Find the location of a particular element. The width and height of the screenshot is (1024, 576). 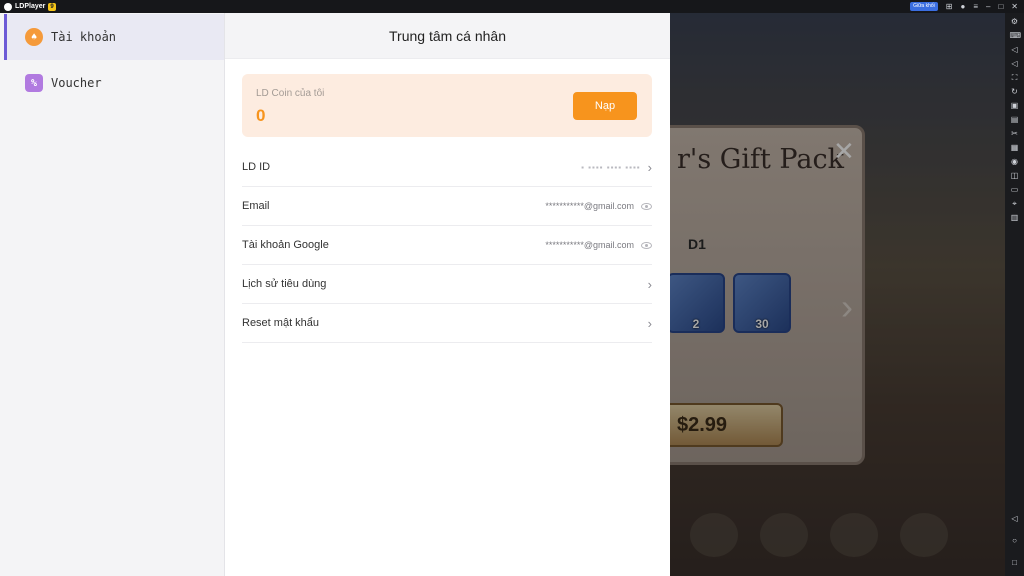

coin-value: 0 is located at coordinates (261, 115).